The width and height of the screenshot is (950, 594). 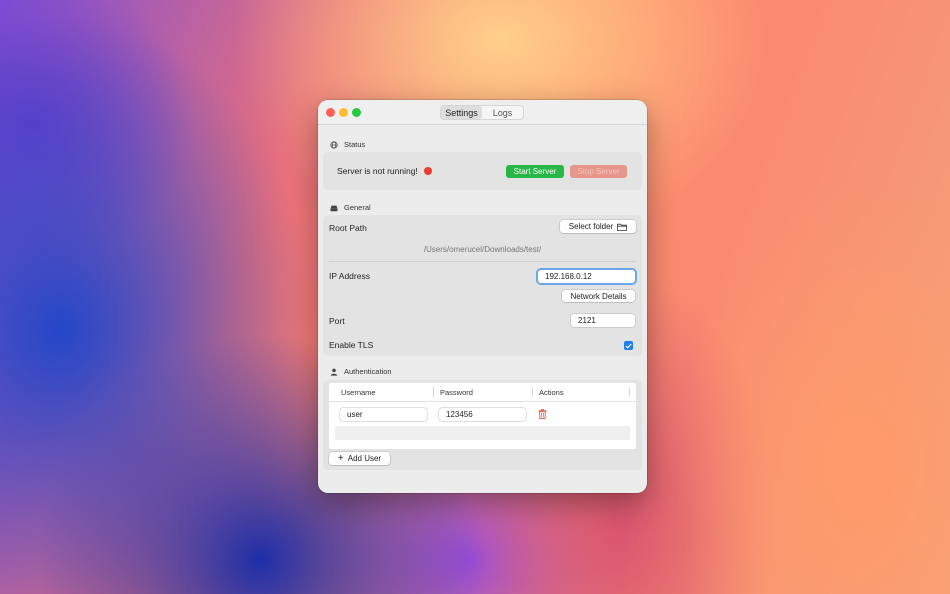 What do you see at coordinates (355, 144) in the screenshot?
I see `status-section-title: Status` at bounding box center [355, 144].